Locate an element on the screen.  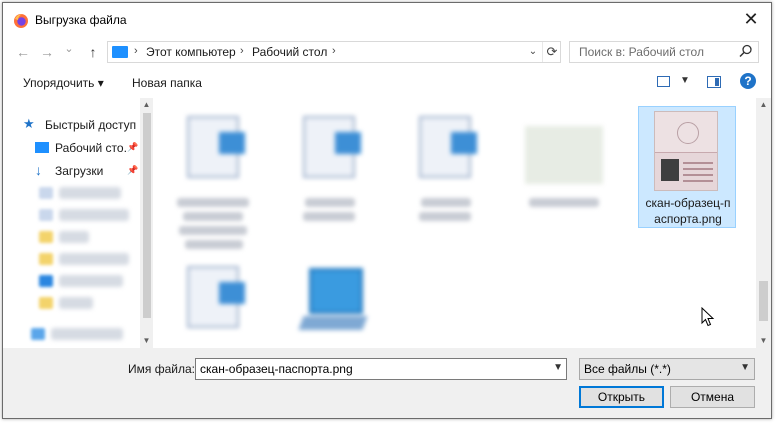
filename-value: скан-образец-паспорта.png is located at coordinates (276, 369).